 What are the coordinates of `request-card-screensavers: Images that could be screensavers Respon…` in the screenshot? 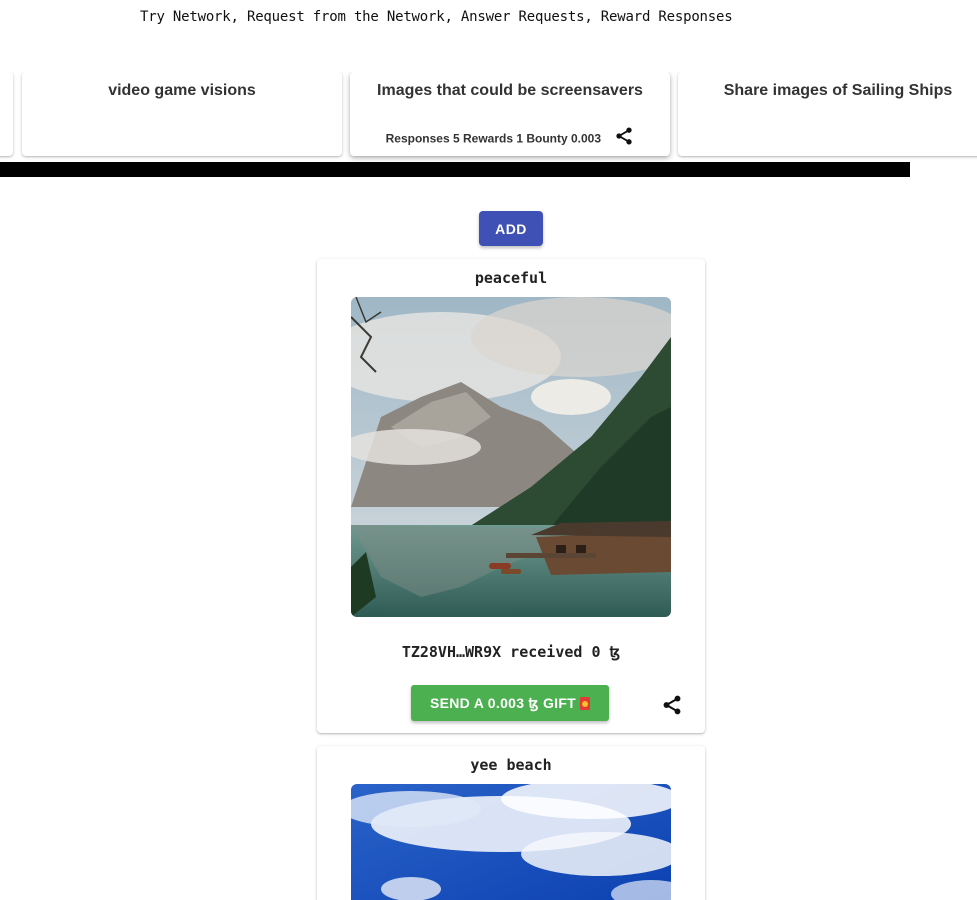 It's located at (510, 114).